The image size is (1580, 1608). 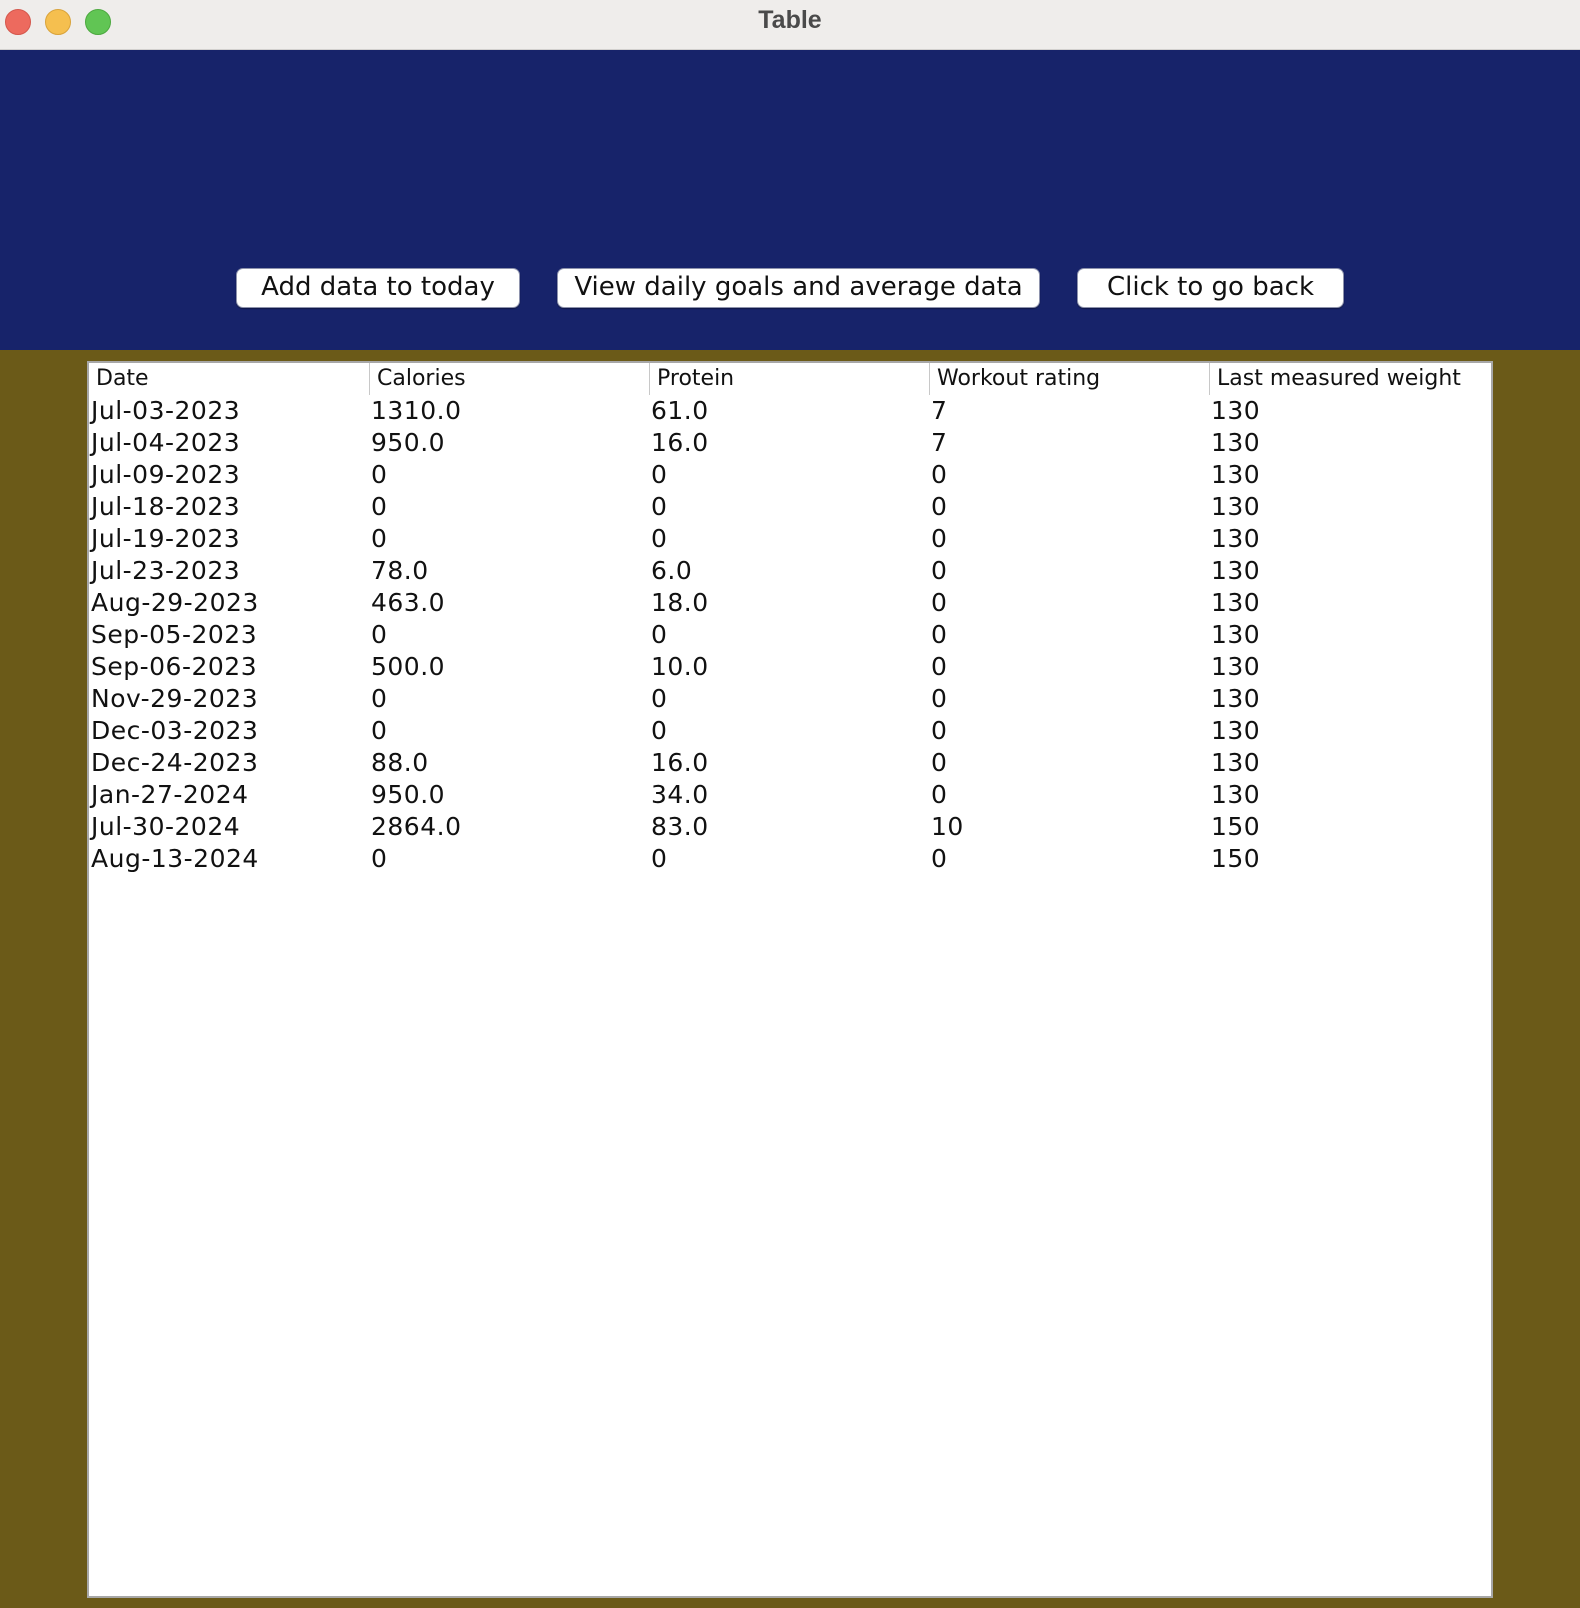 I want to click on view-daily-goals-button: View daily goals and average data, so click(x=798, y=288).